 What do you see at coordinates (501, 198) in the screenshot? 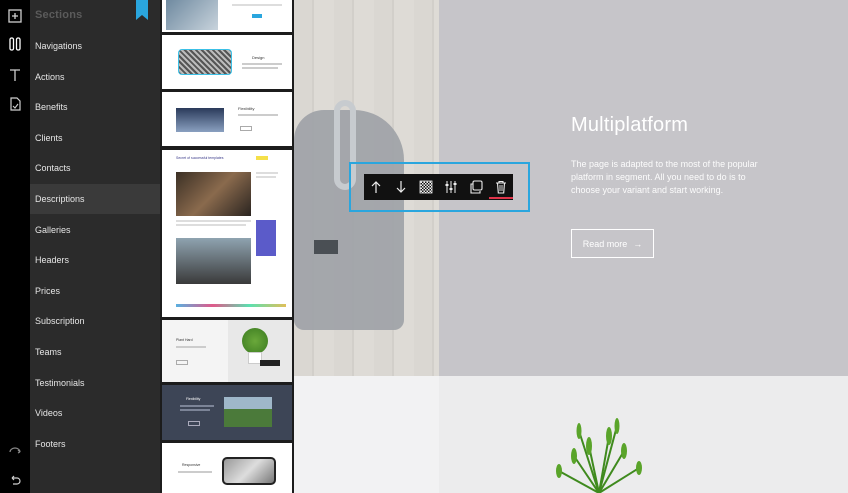
I see `delete-hover-indicator` at bounding box center [501, 198].